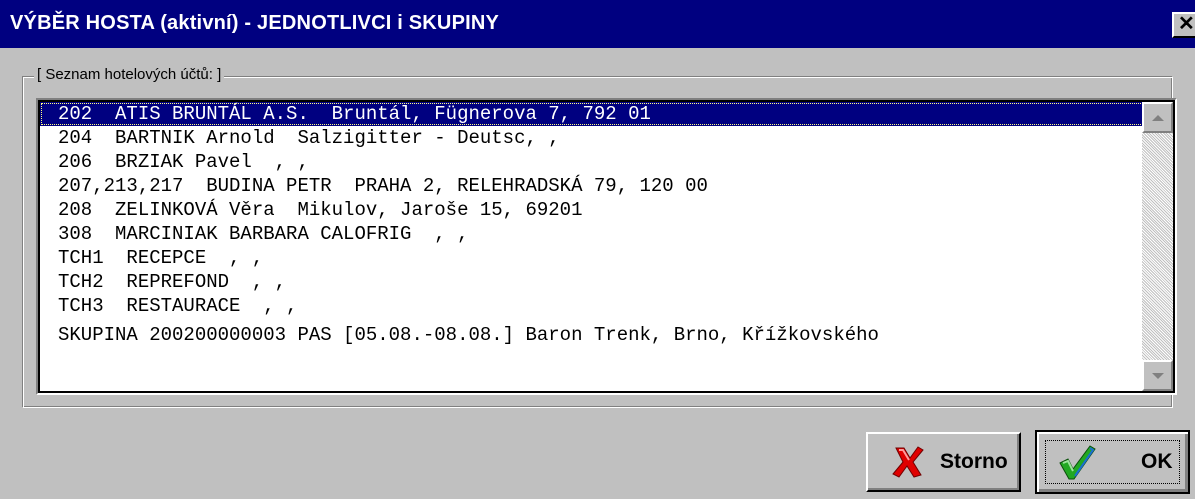 The image size is (1195, 499). What do you see at coordinates (974, 461) in the screenshot?
I see `storno-label: Storno` at bounding box center [974, 461].